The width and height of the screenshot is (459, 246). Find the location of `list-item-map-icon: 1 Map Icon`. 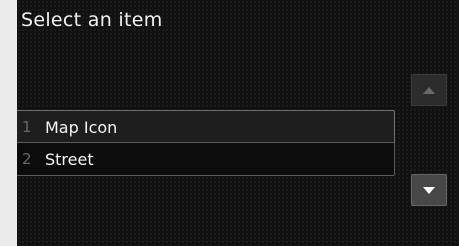

list-item-map-icon: 1 Map Icon is located at coordinates (206, 127).